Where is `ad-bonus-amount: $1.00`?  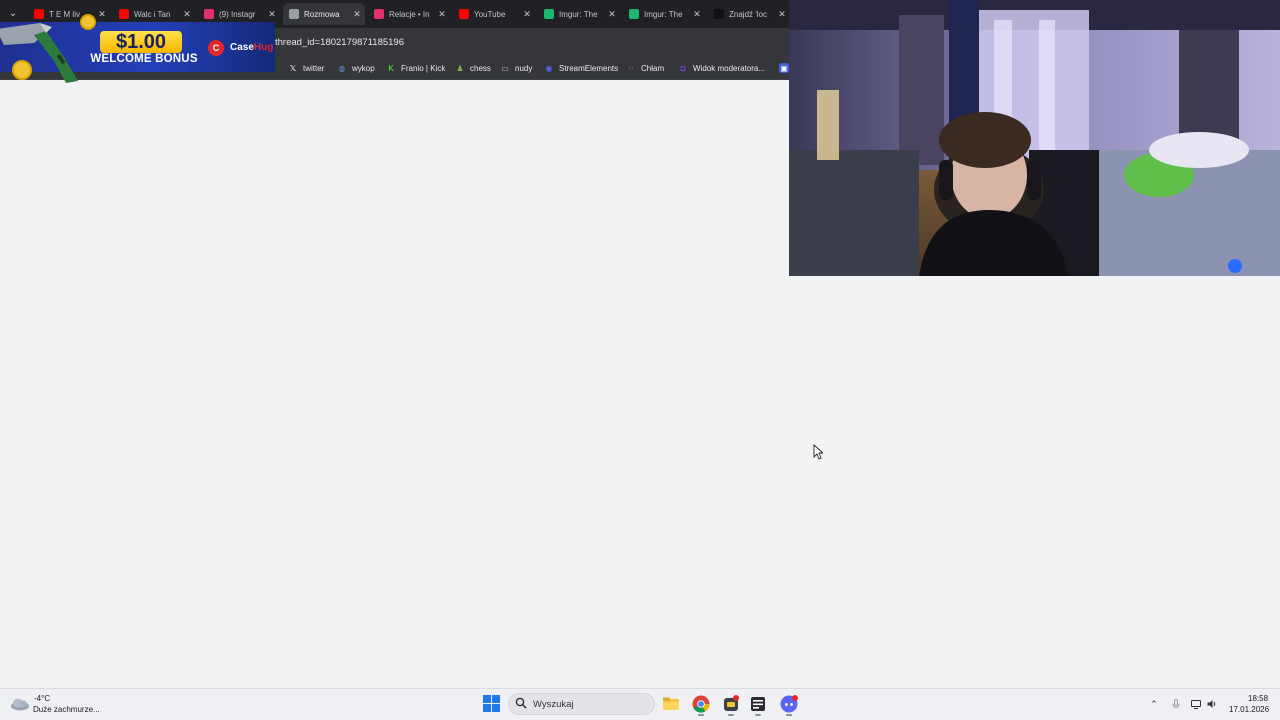 ad-bonus-amount: $1.00 is located at coordinates (141, 42).